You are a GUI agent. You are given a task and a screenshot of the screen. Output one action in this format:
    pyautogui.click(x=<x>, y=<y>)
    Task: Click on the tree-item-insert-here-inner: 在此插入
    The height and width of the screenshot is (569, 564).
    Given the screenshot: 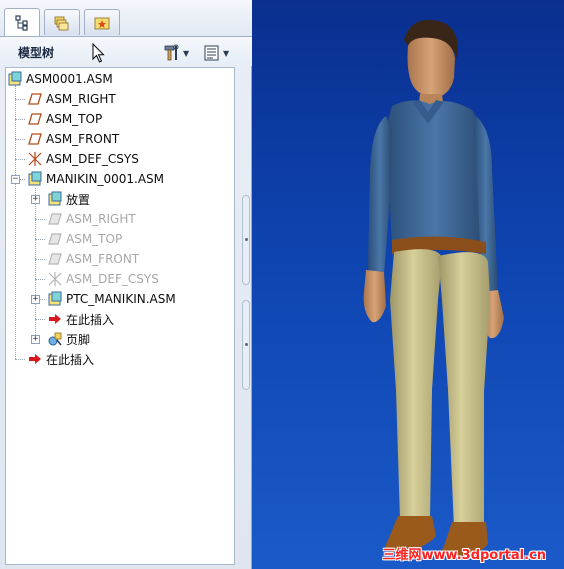 What is the action you would take?
    pyautogui.click(x=80, y=319)
    